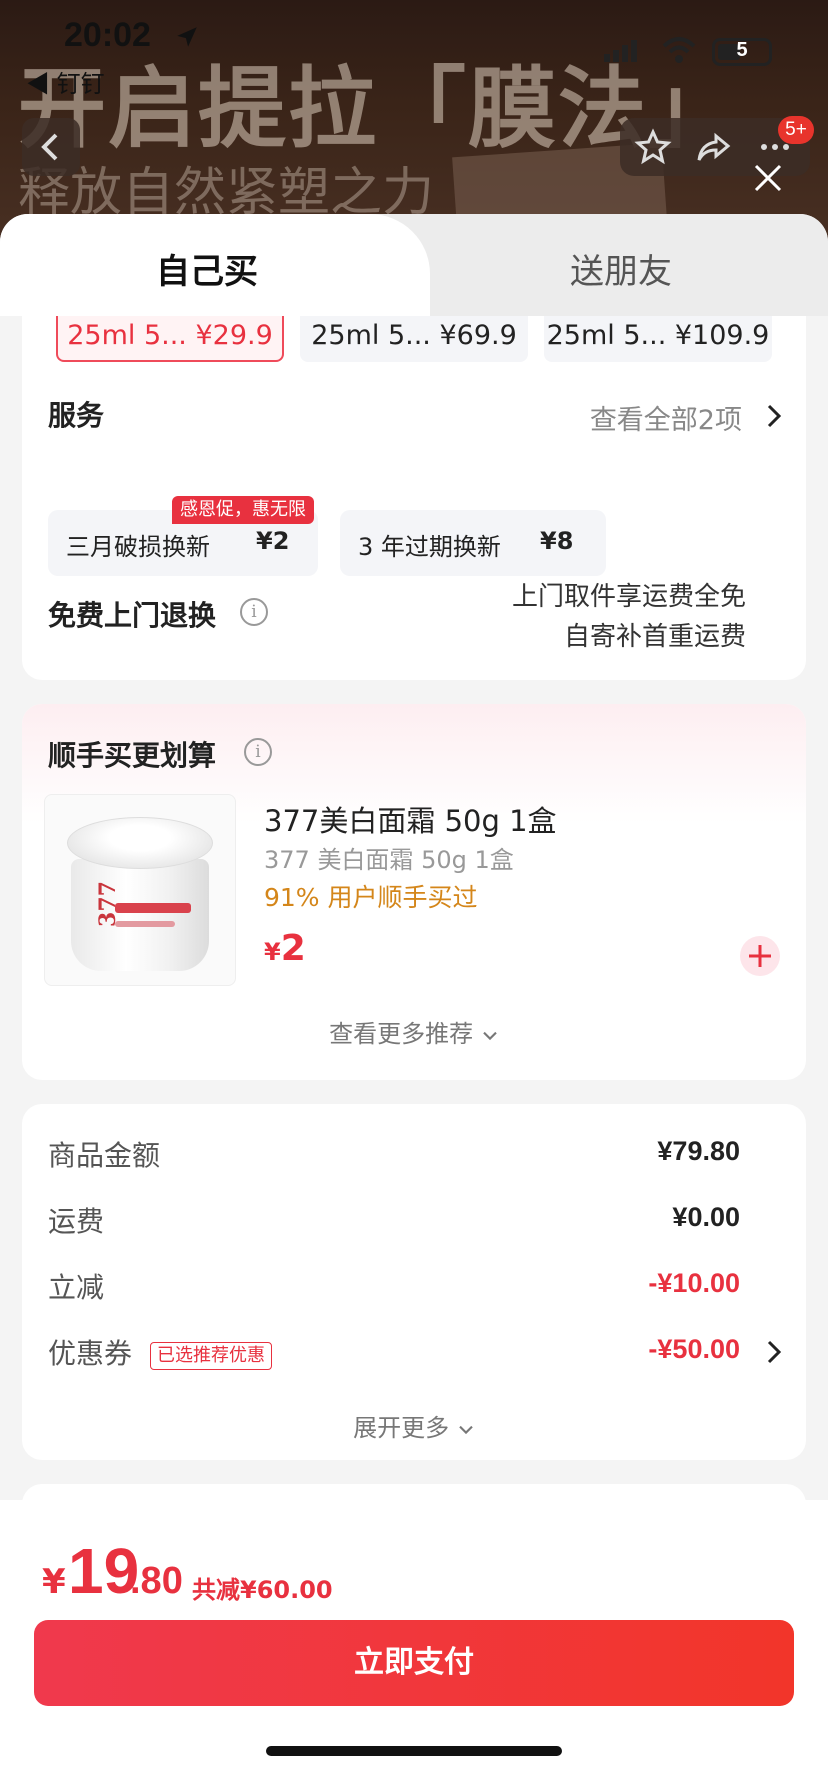 The width and height of the screenshot is (828, 1792). I want to click on addon-product-subtitle: 377 美白面霜 50g 1盒, so click(389, 860).